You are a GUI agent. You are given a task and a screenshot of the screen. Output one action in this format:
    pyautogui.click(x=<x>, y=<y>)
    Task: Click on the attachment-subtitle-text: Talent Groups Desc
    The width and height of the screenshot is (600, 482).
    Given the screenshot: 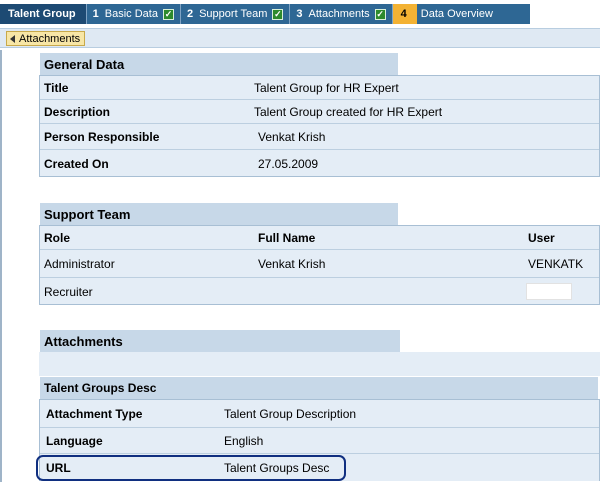 What is the action you would take?
    pyautogui.click(x=100, y=388)
    